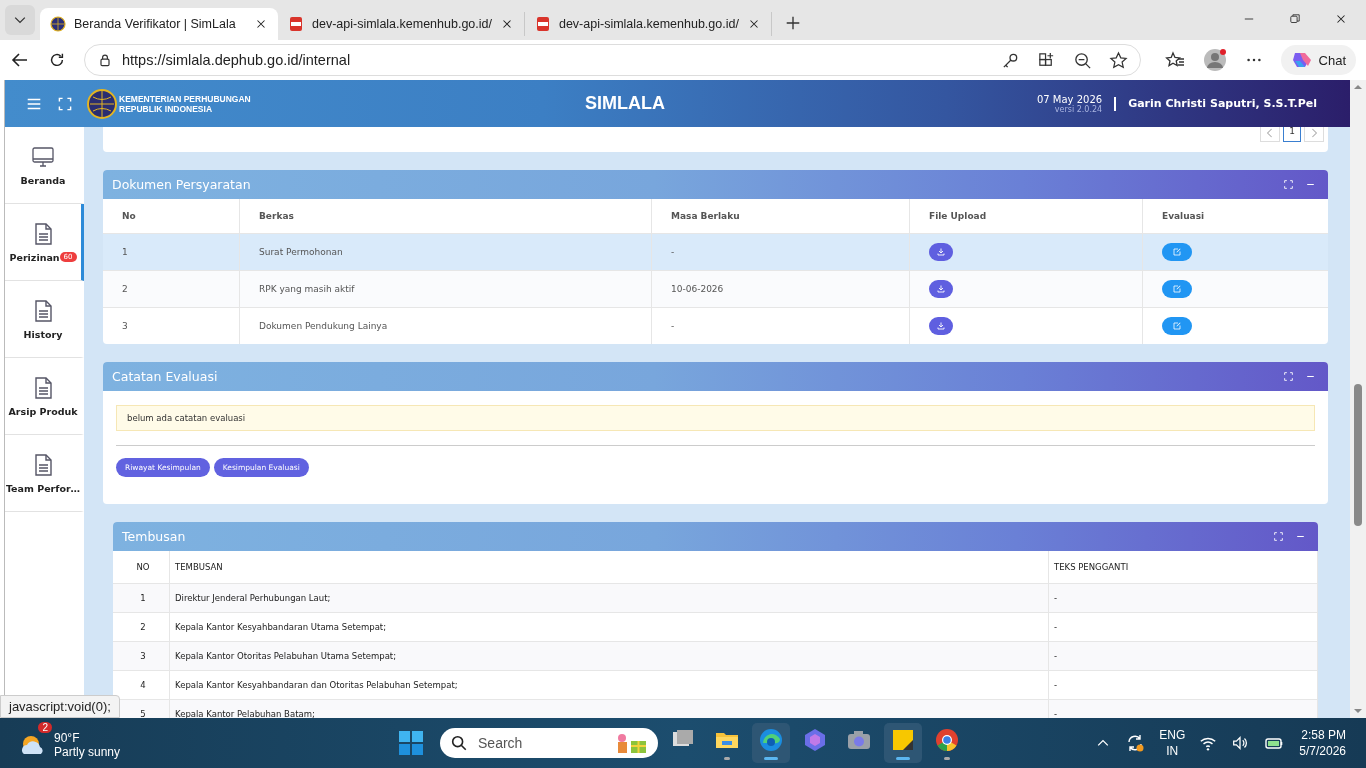  Describe the element at coordinates (771, 739) in the screenshot. I see `edge-browser-icon` at that location.